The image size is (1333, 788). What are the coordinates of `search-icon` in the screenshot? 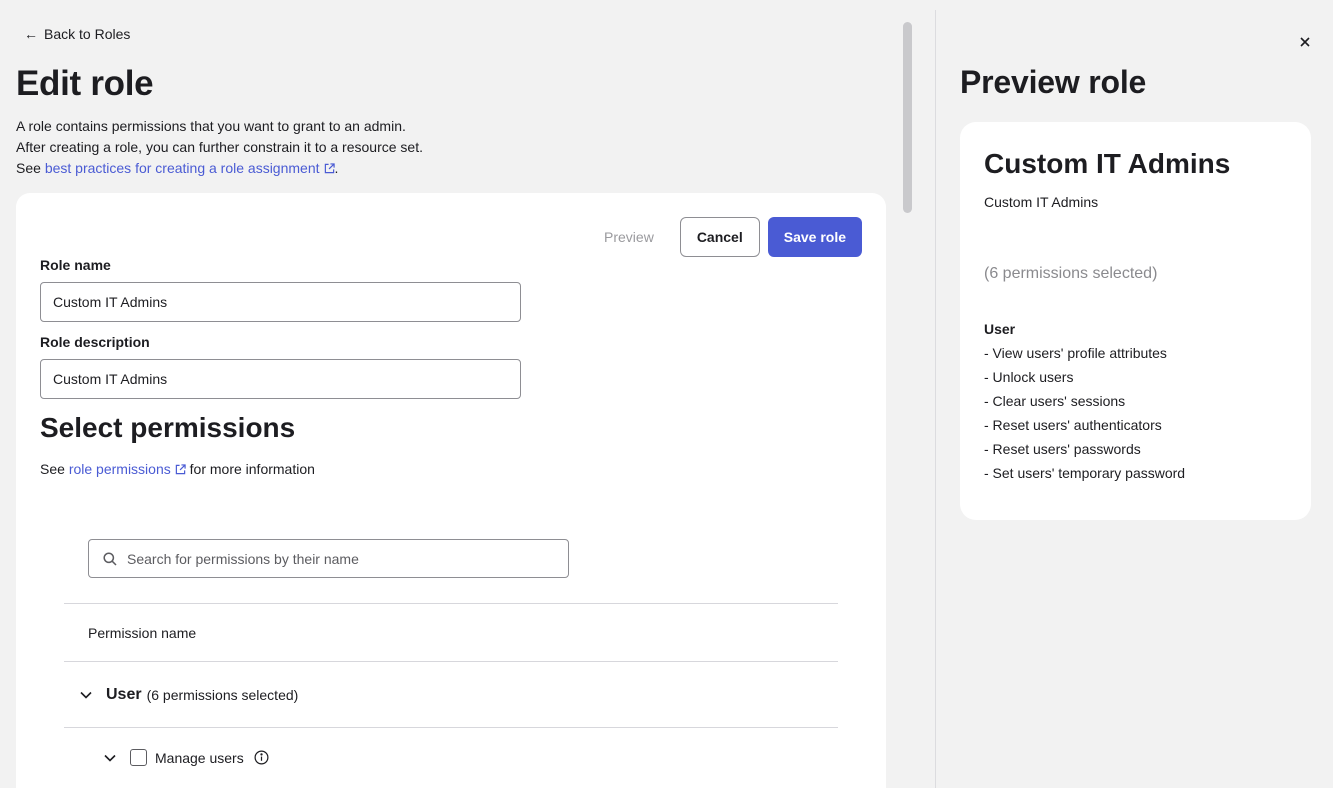 It's located at (110, 559).